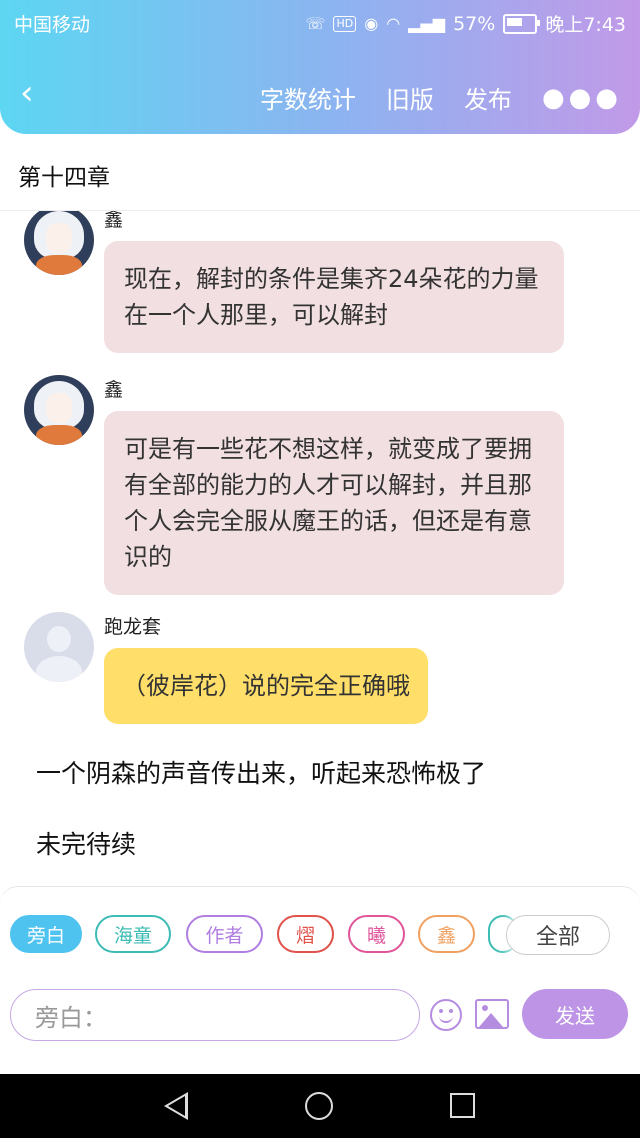  Describe the element at coordinates (446, 1015) in the screenshot. I see `emoji-icon` at that location.